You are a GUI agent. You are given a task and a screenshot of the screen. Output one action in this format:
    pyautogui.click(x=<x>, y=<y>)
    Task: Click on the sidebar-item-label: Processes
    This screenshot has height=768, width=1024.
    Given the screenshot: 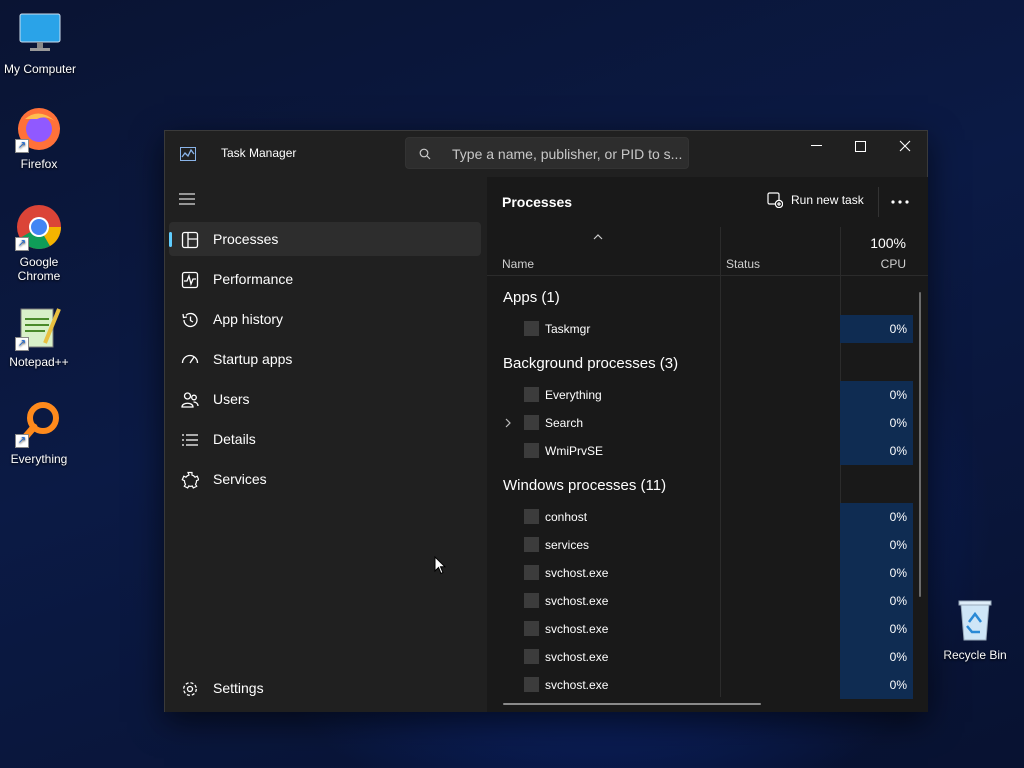 What is the action you would take?
    pyautogui.click(x=246, y=239)
    